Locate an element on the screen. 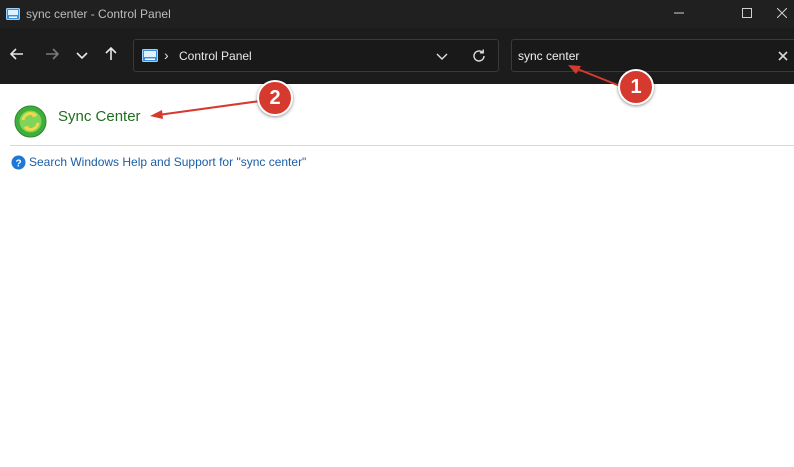 This screenshot has height=467, width=794. up-arrow-icon is located at coordinates (111, 56).